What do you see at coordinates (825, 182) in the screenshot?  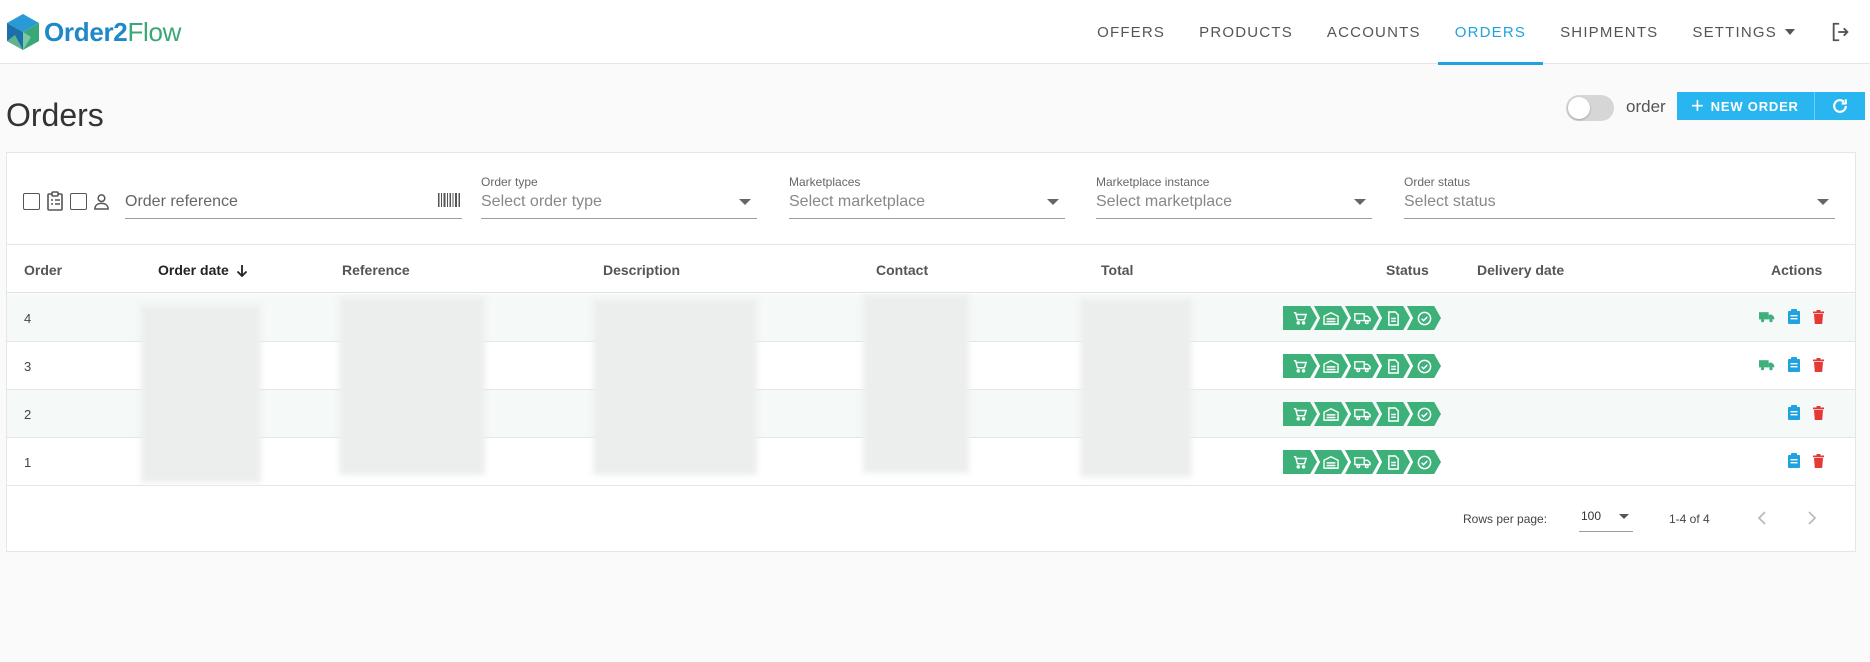 I see `marketplaces-label: Marketplaces` at bounding box center [825, 182].